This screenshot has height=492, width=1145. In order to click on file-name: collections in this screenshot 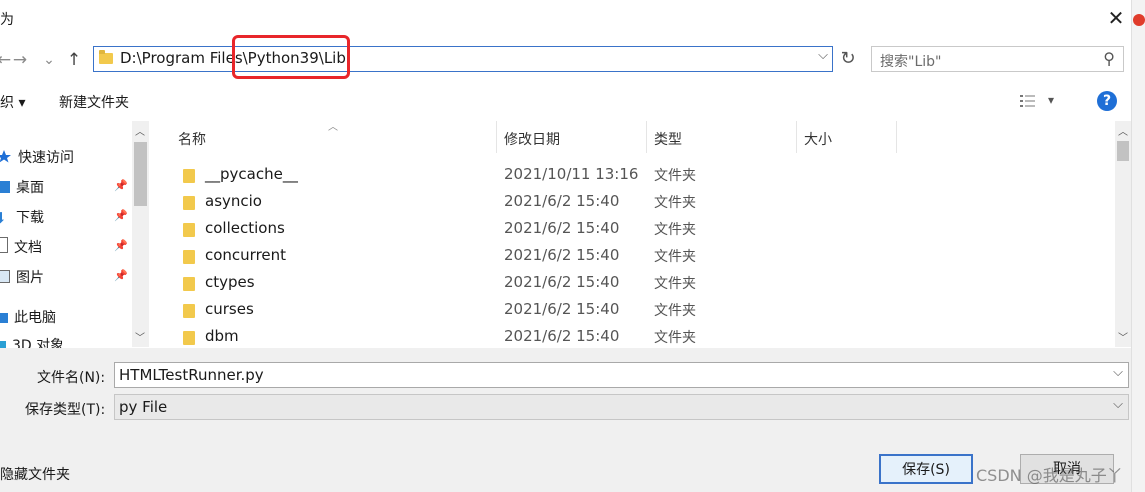, I will do `click(245, 228)`.